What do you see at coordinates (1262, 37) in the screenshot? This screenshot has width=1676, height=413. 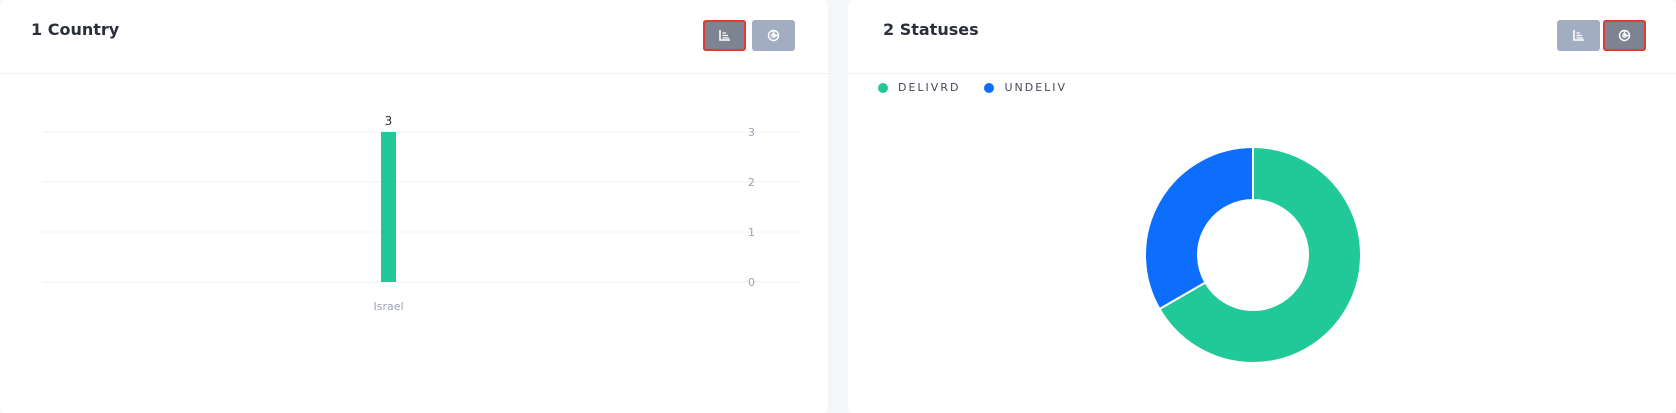 I see `statuses-card-header: 2 Statuses` at bounding box center [1262, 37].